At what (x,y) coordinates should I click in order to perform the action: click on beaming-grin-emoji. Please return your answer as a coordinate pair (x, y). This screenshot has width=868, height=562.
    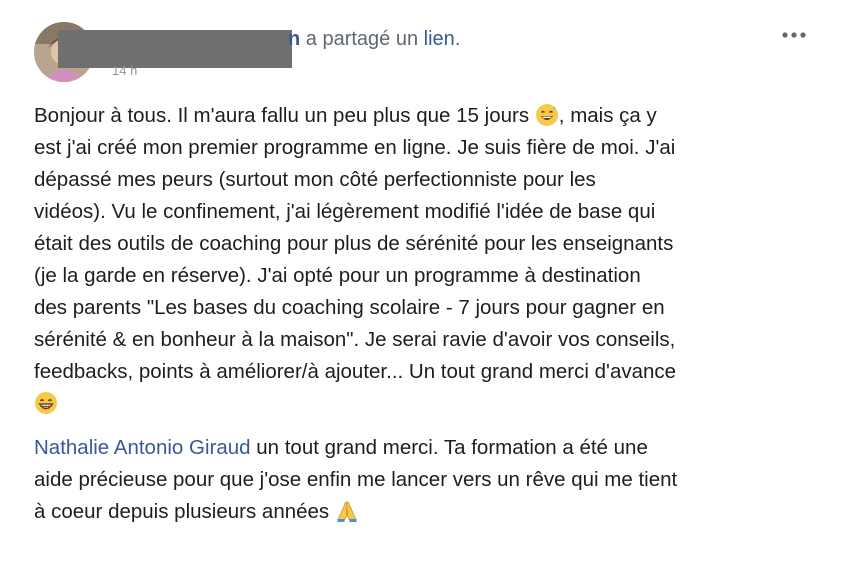
    Looking at the image, I should click on (46, 403).